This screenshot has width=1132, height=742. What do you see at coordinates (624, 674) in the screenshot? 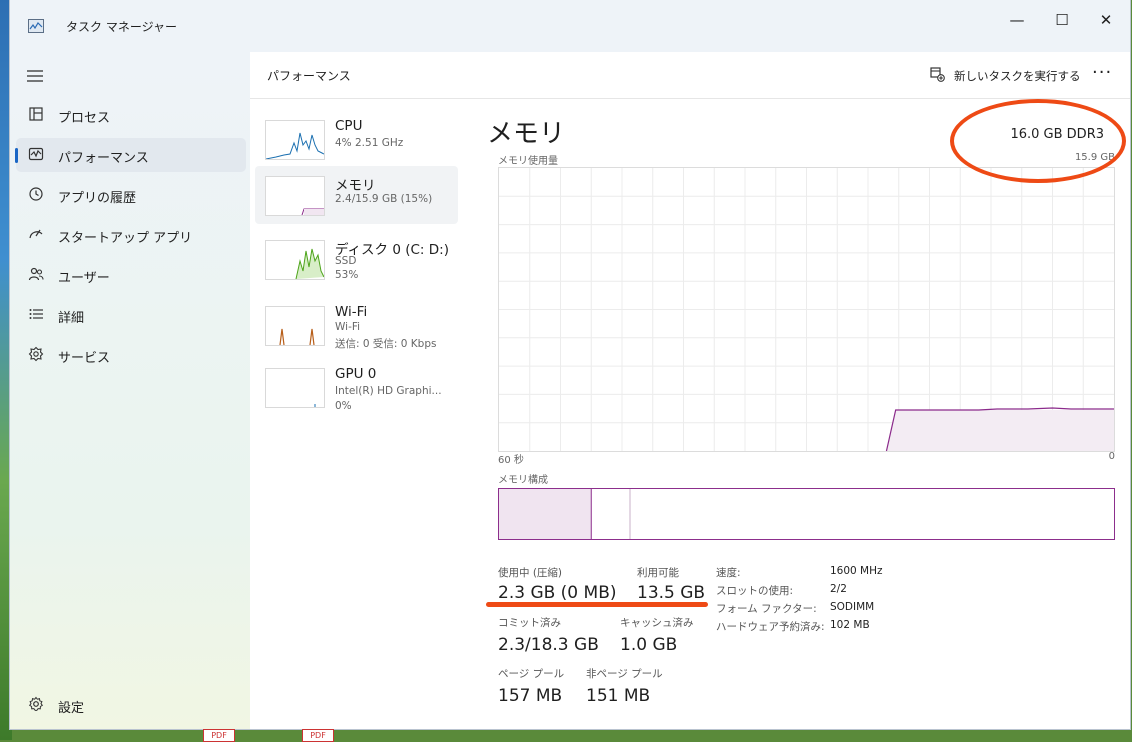
I see `nonpaged-pool-label: 非ページ プール` at bounding box center [624, 674].